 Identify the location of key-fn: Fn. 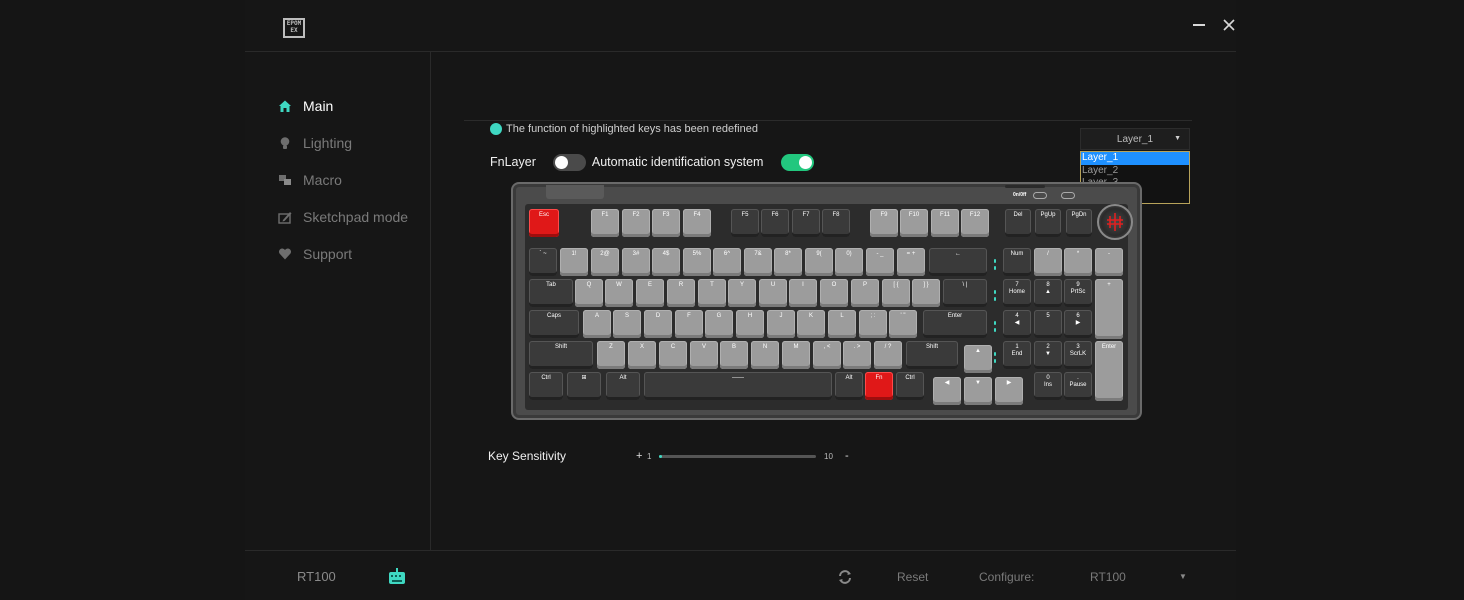
(879, 386).